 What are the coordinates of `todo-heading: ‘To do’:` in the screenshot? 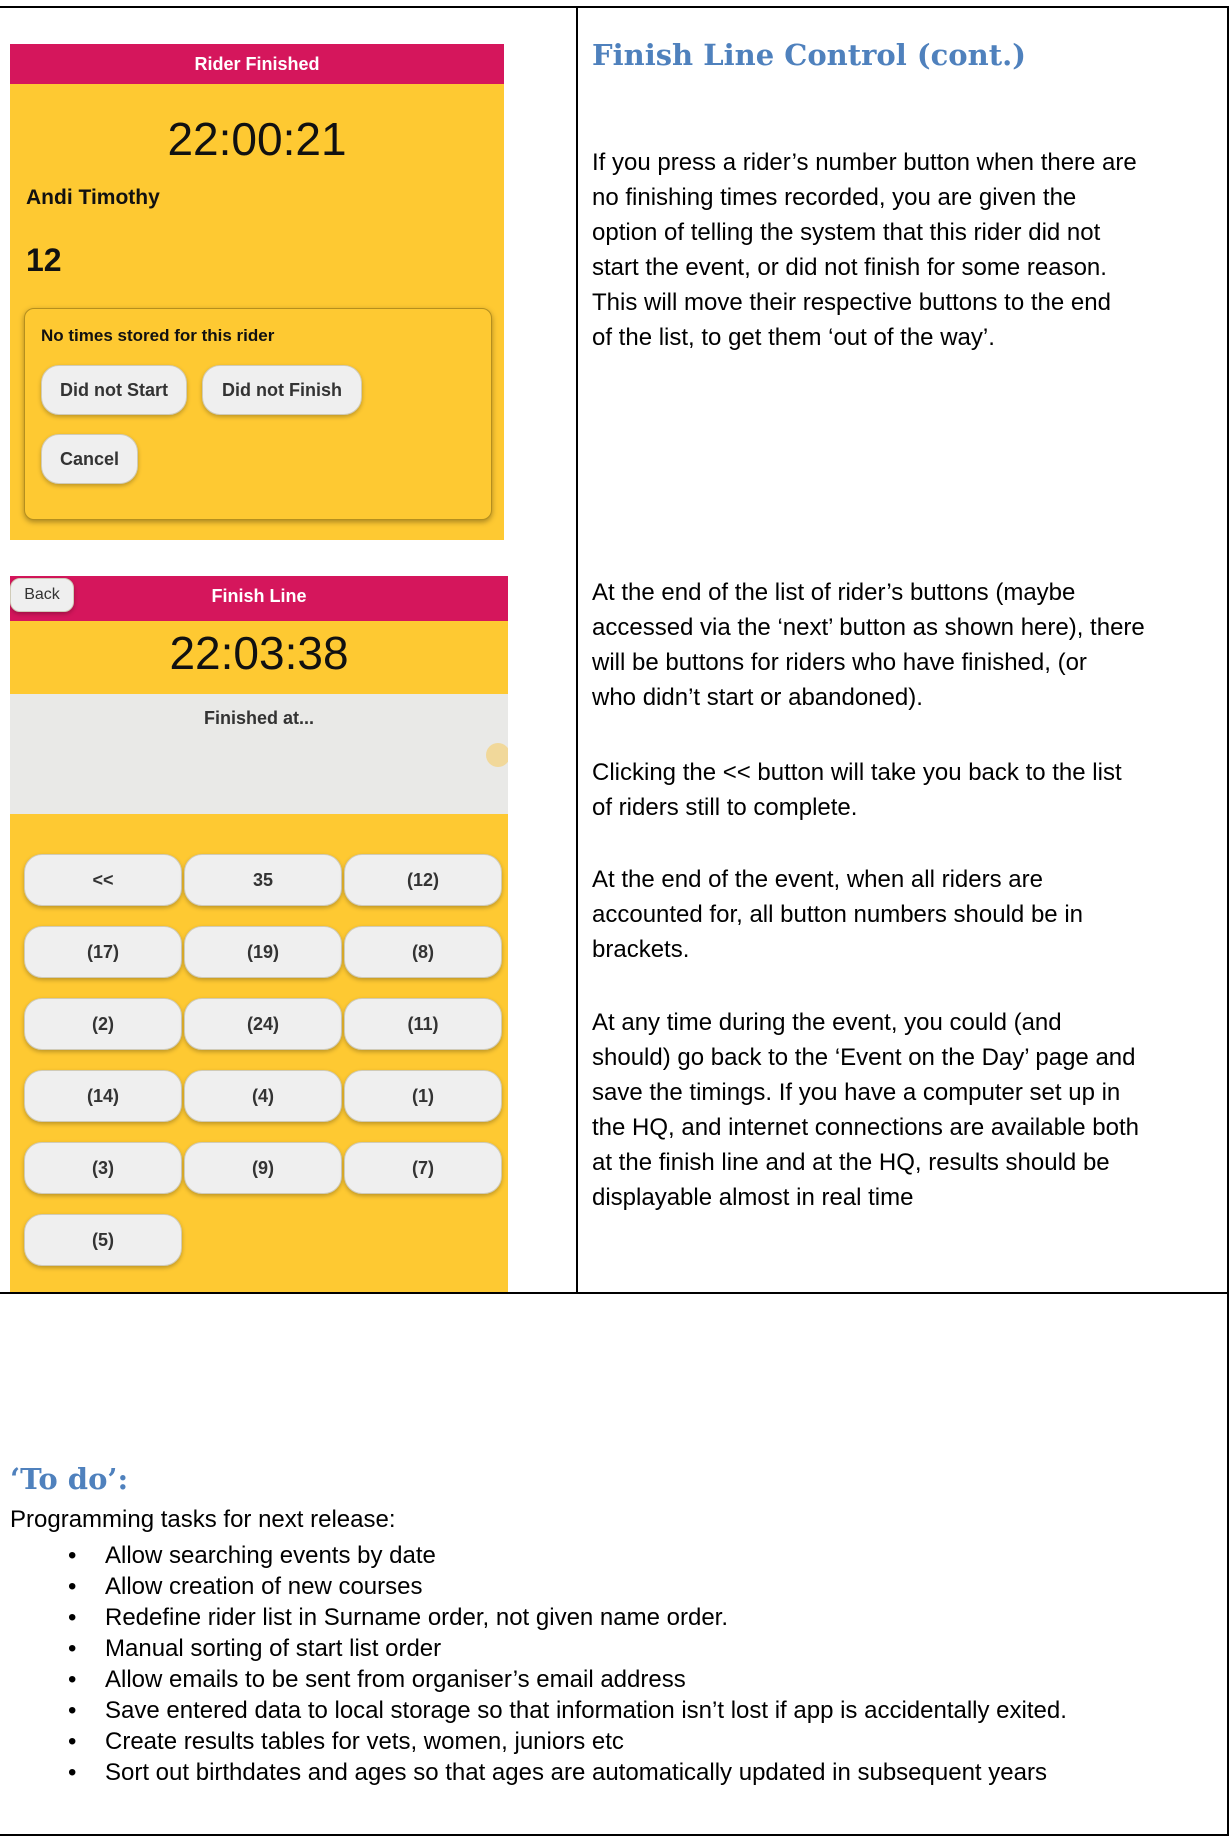 It's located at (69, 1479).